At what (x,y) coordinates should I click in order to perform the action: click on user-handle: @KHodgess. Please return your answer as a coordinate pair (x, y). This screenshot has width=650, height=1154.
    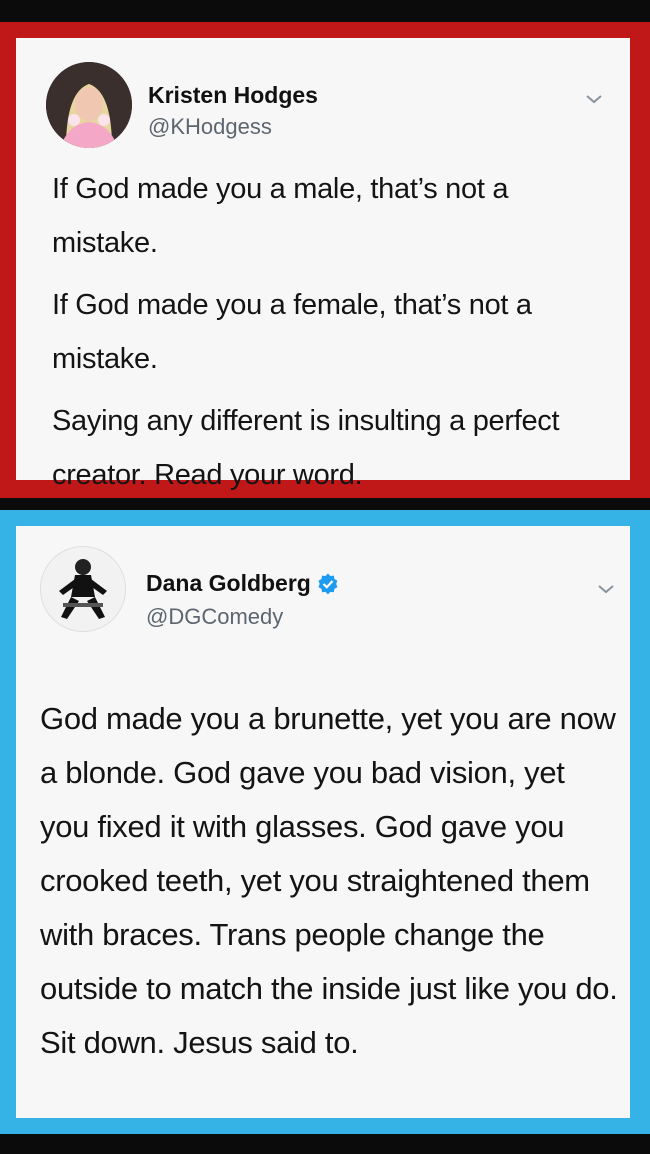
    Looking at the image, I should click on (210, 127).